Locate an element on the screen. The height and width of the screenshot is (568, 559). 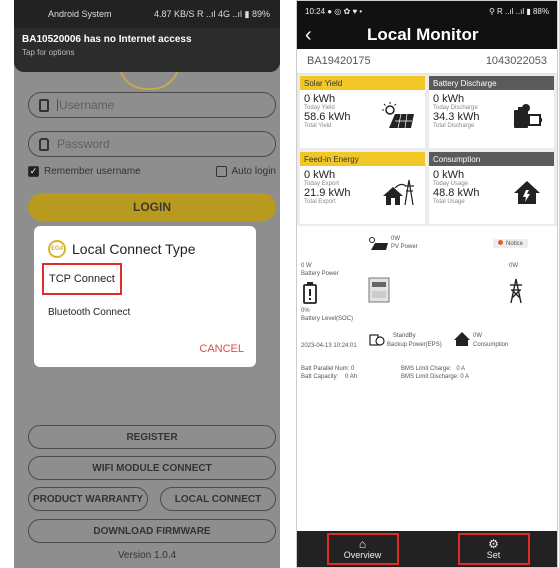
batt-parallel-num: Batt Parallel Num: 0 is located at coordinates (328, 369).